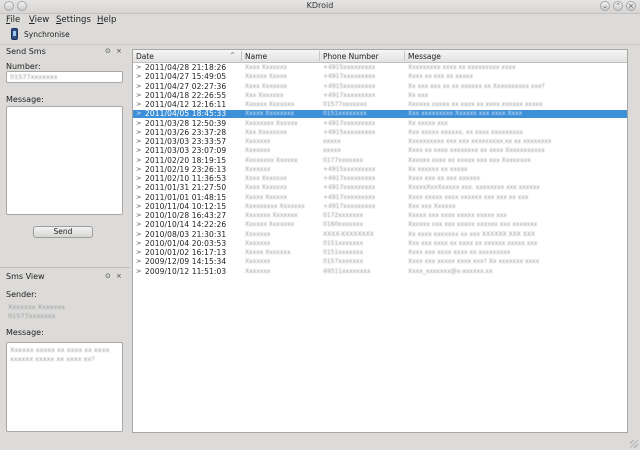 This screenshot has width=640, height=450. What do you see at coordinates (256, 56) in the screenshot?
I see `column-name: Name` at bounding box center [256, 56].